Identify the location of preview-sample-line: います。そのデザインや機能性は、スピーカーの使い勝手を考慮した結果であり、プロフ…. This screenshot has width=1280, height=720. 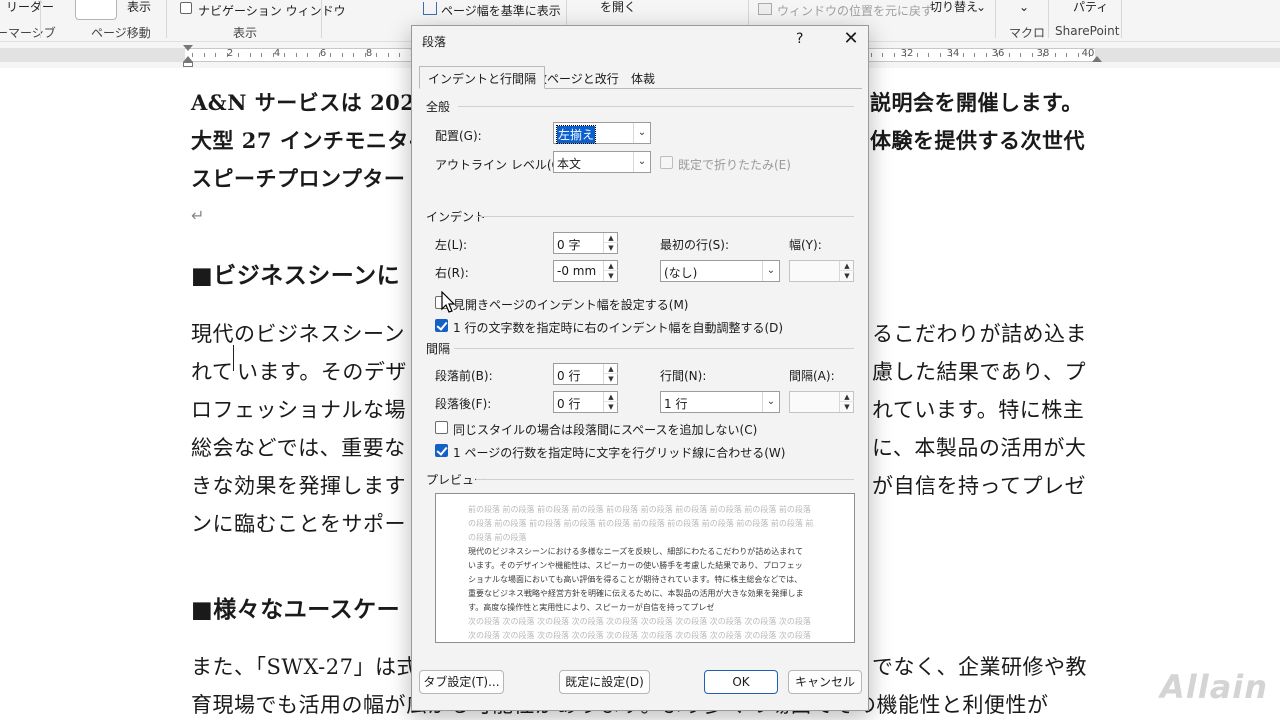
(635, 565).